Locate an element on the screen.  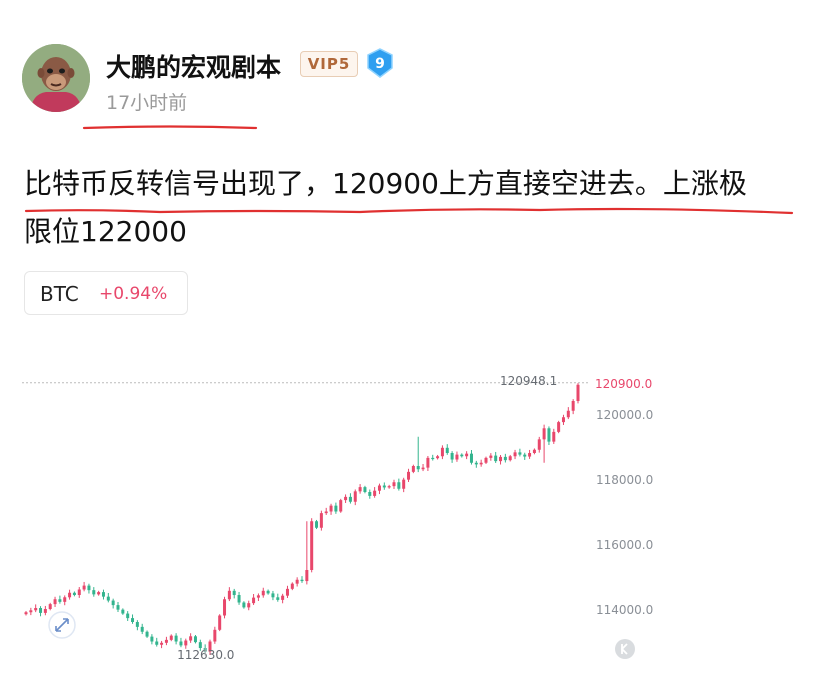
y-tick-label: 118000.0 is located at coordinates (624, 480).